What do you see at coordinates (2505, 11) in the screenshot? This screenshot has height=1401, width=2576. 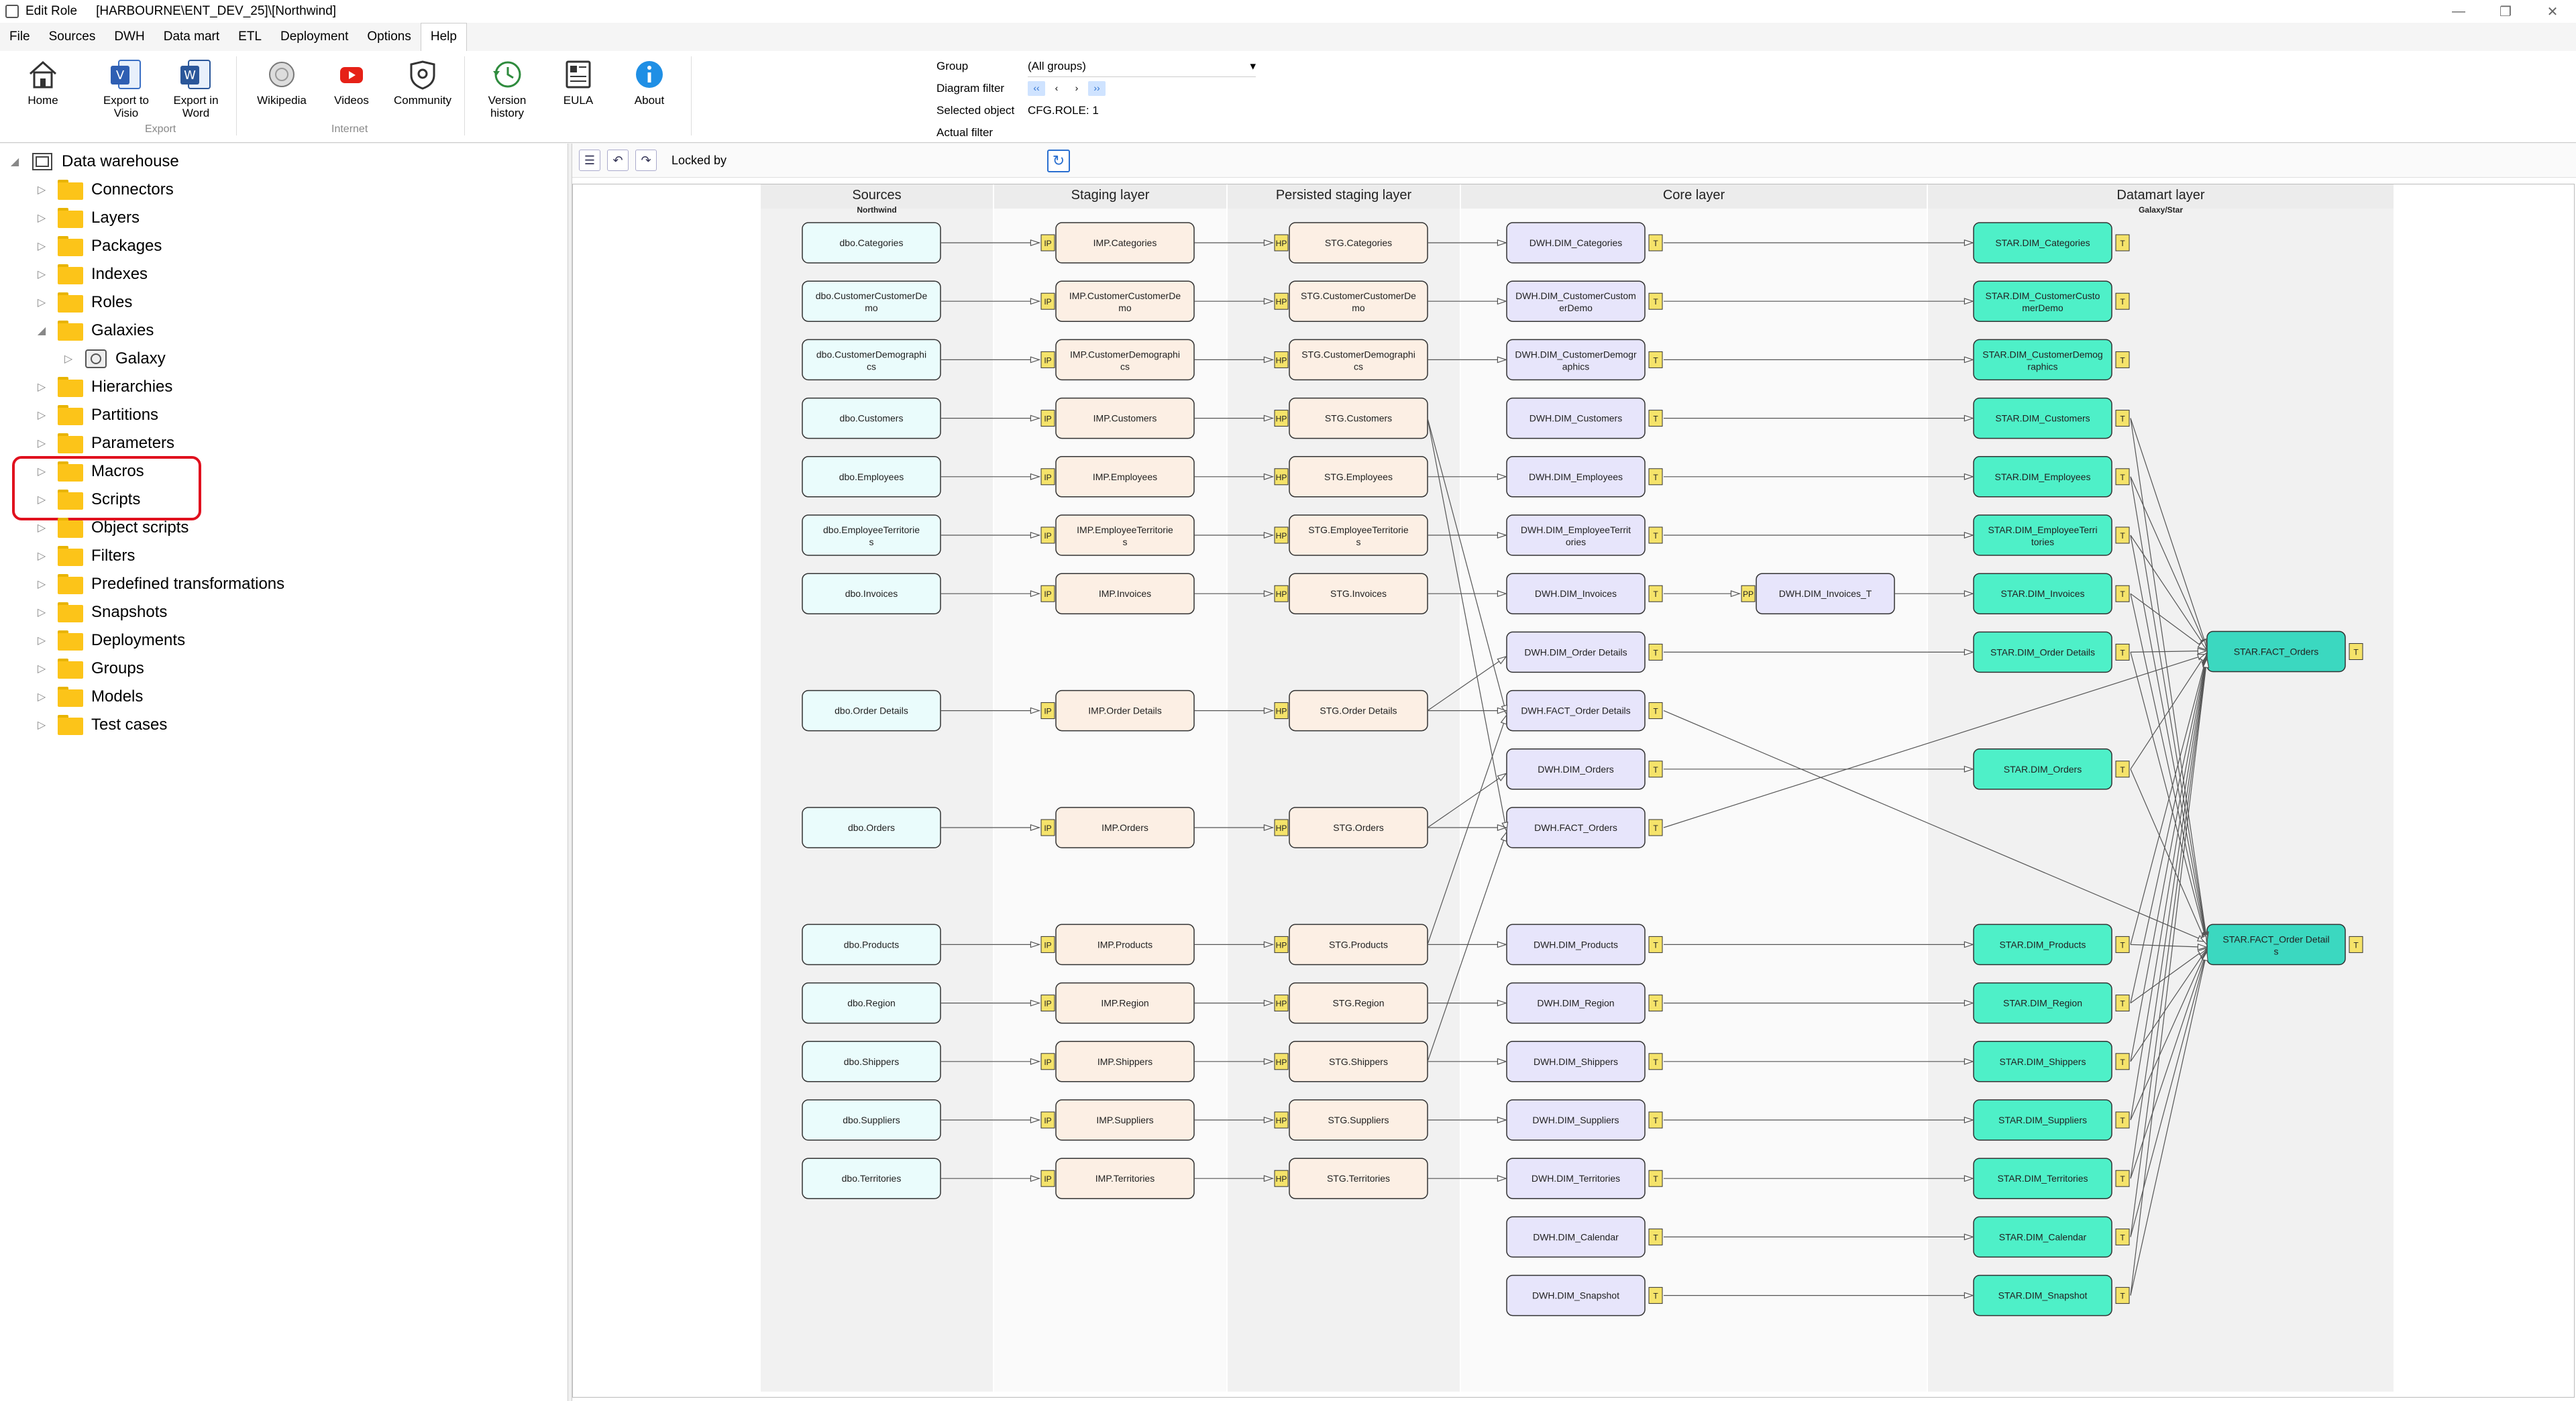 I see `maximize-icon: ❐` at bounding box center [2505, 11].